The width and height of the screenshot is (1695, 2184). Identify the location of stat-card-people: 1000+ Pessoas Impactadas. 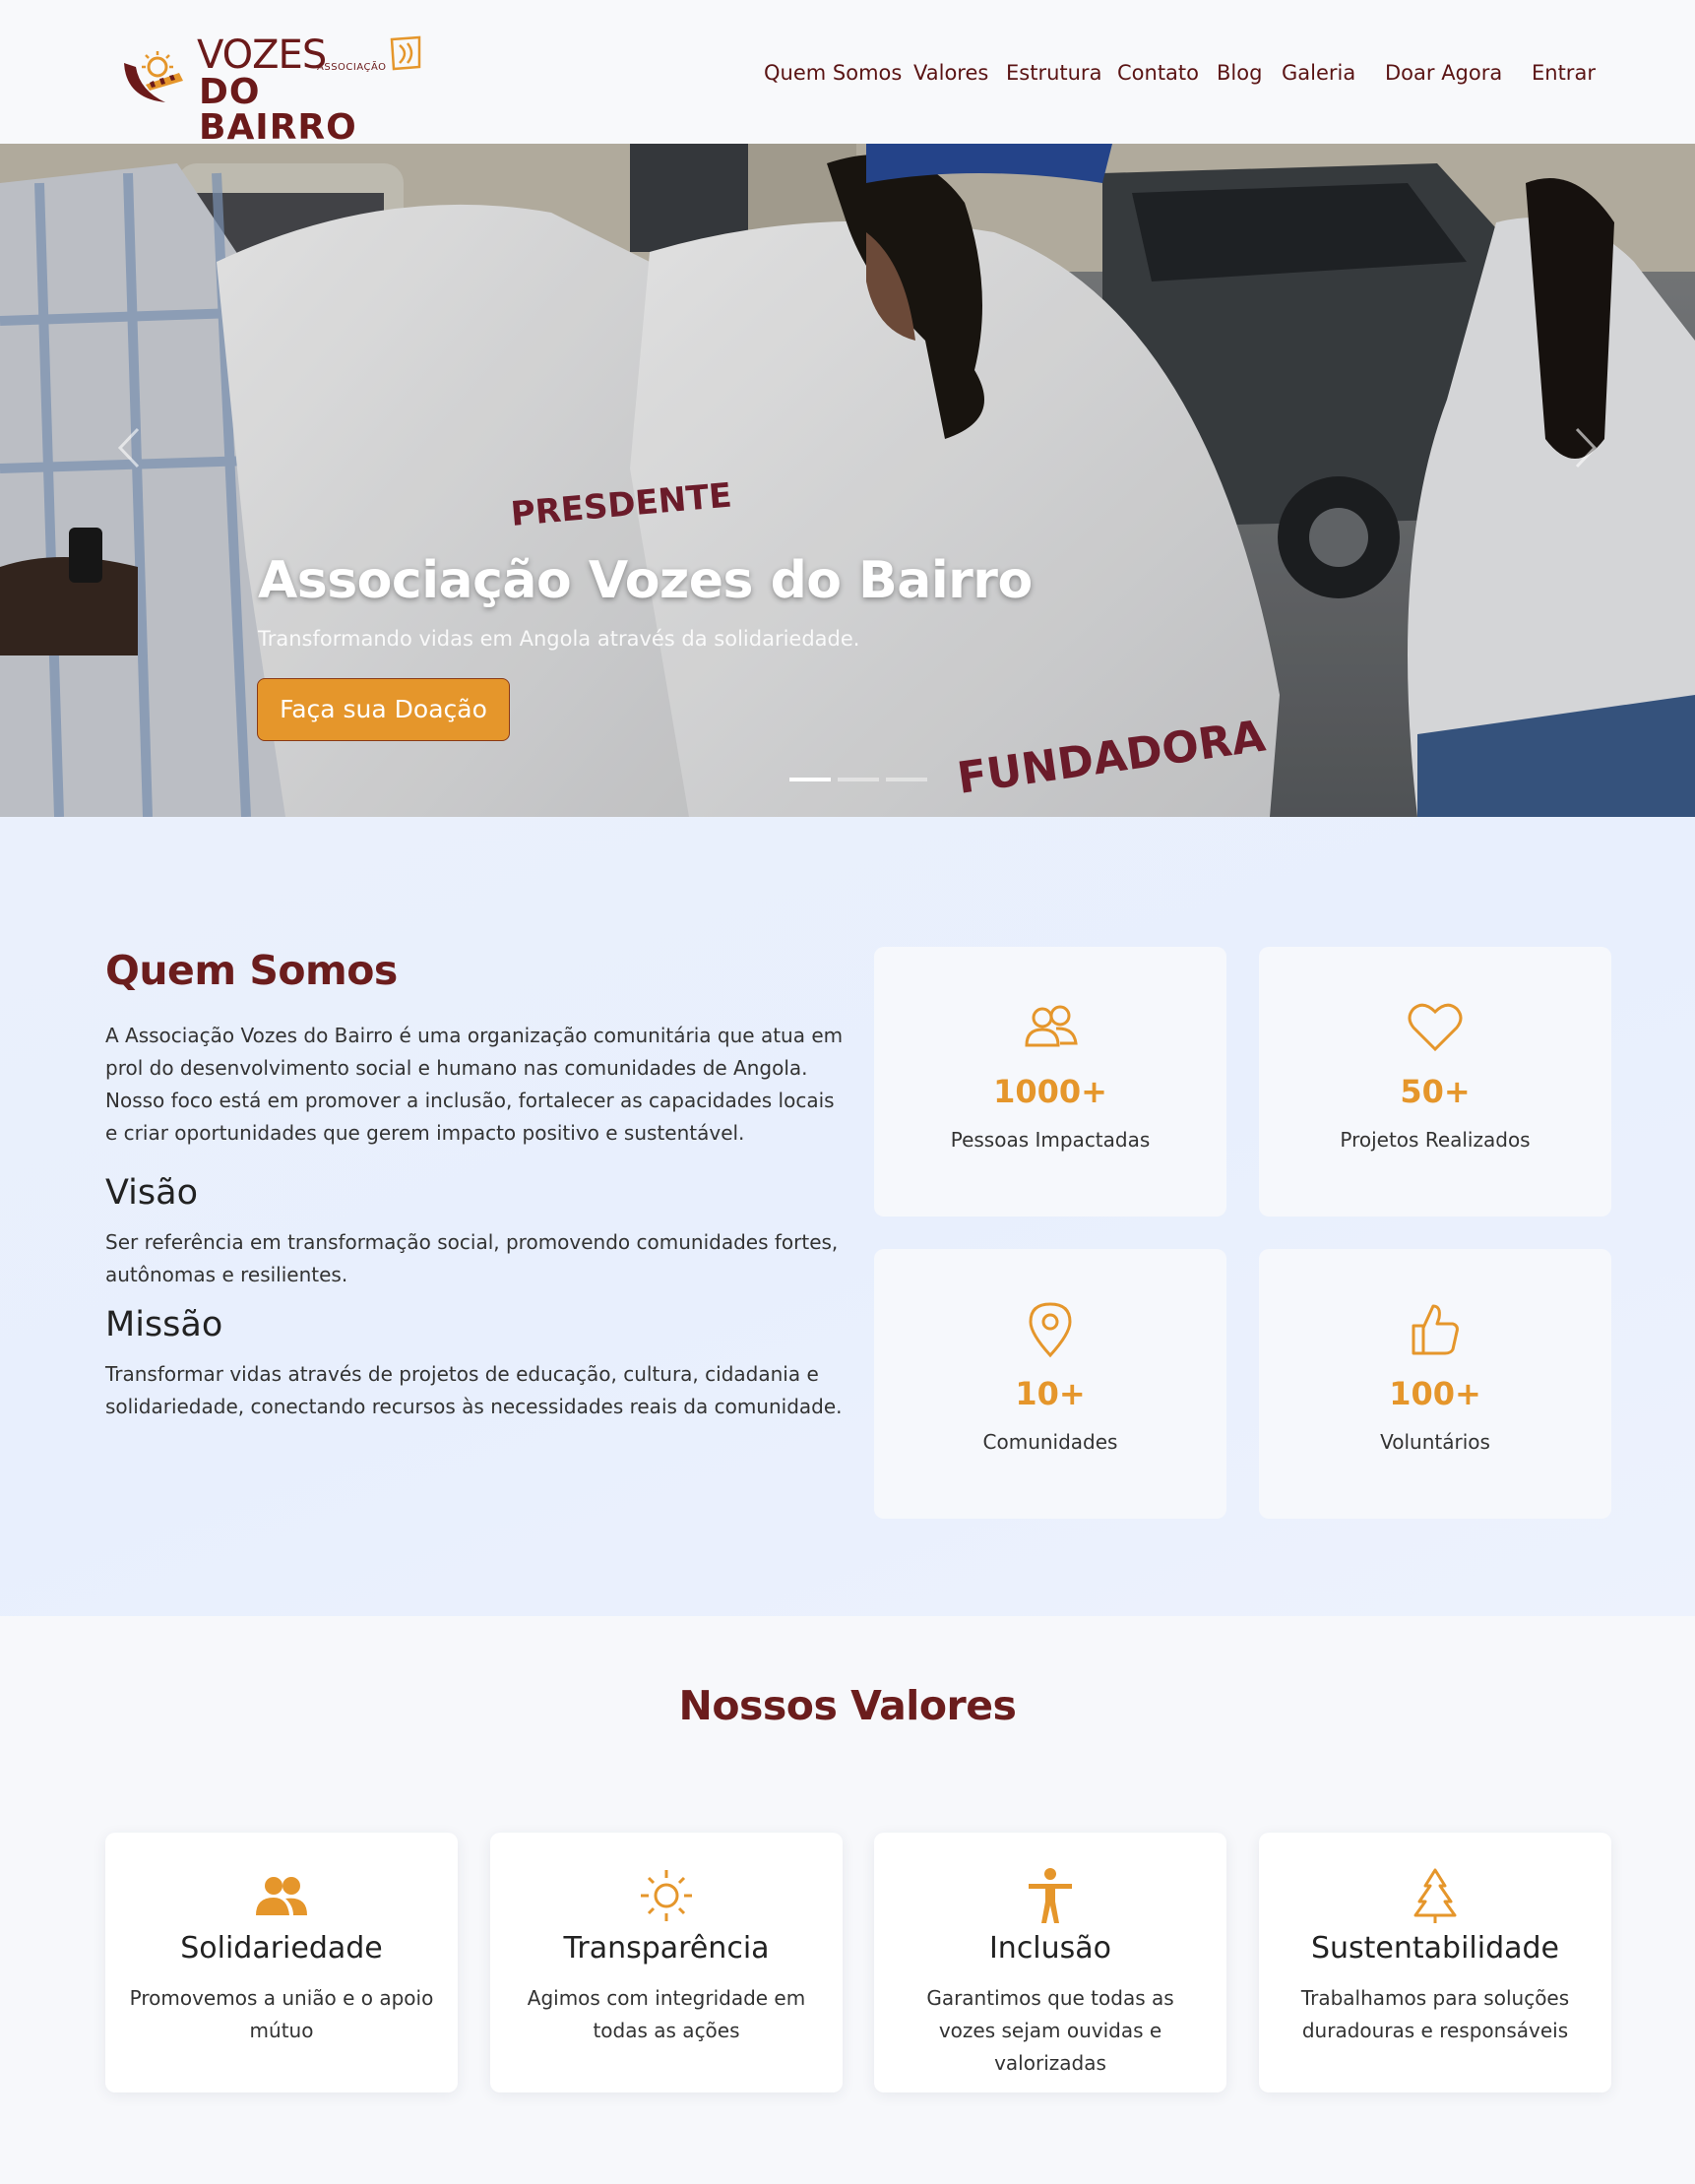
(1050, 1082).